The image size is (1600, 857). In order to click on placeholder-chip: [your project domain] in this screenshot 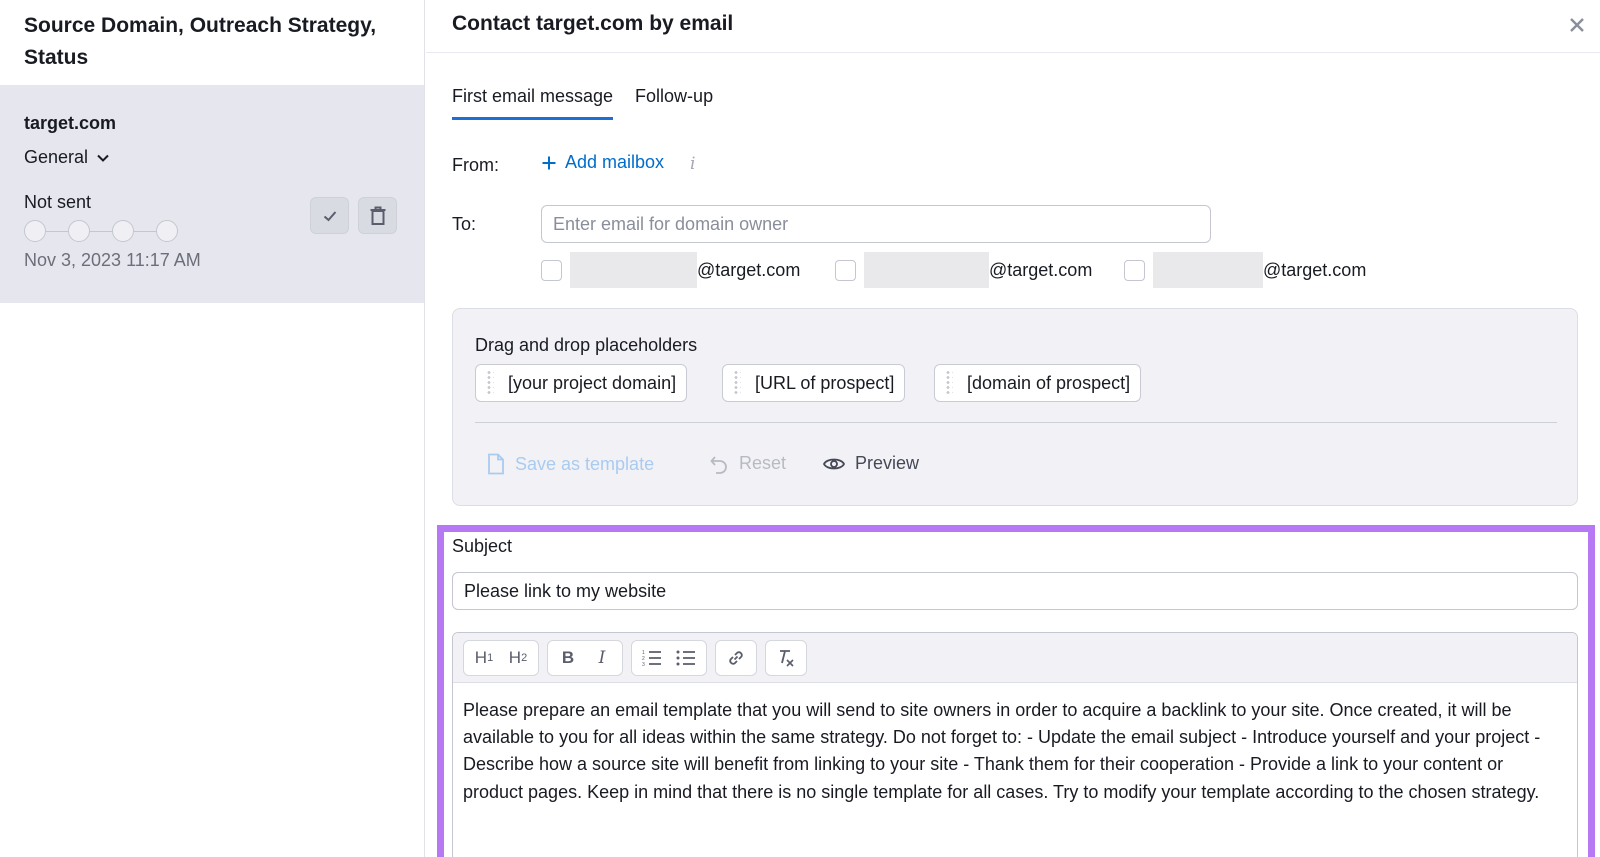, I will do `click(581, 383)`.